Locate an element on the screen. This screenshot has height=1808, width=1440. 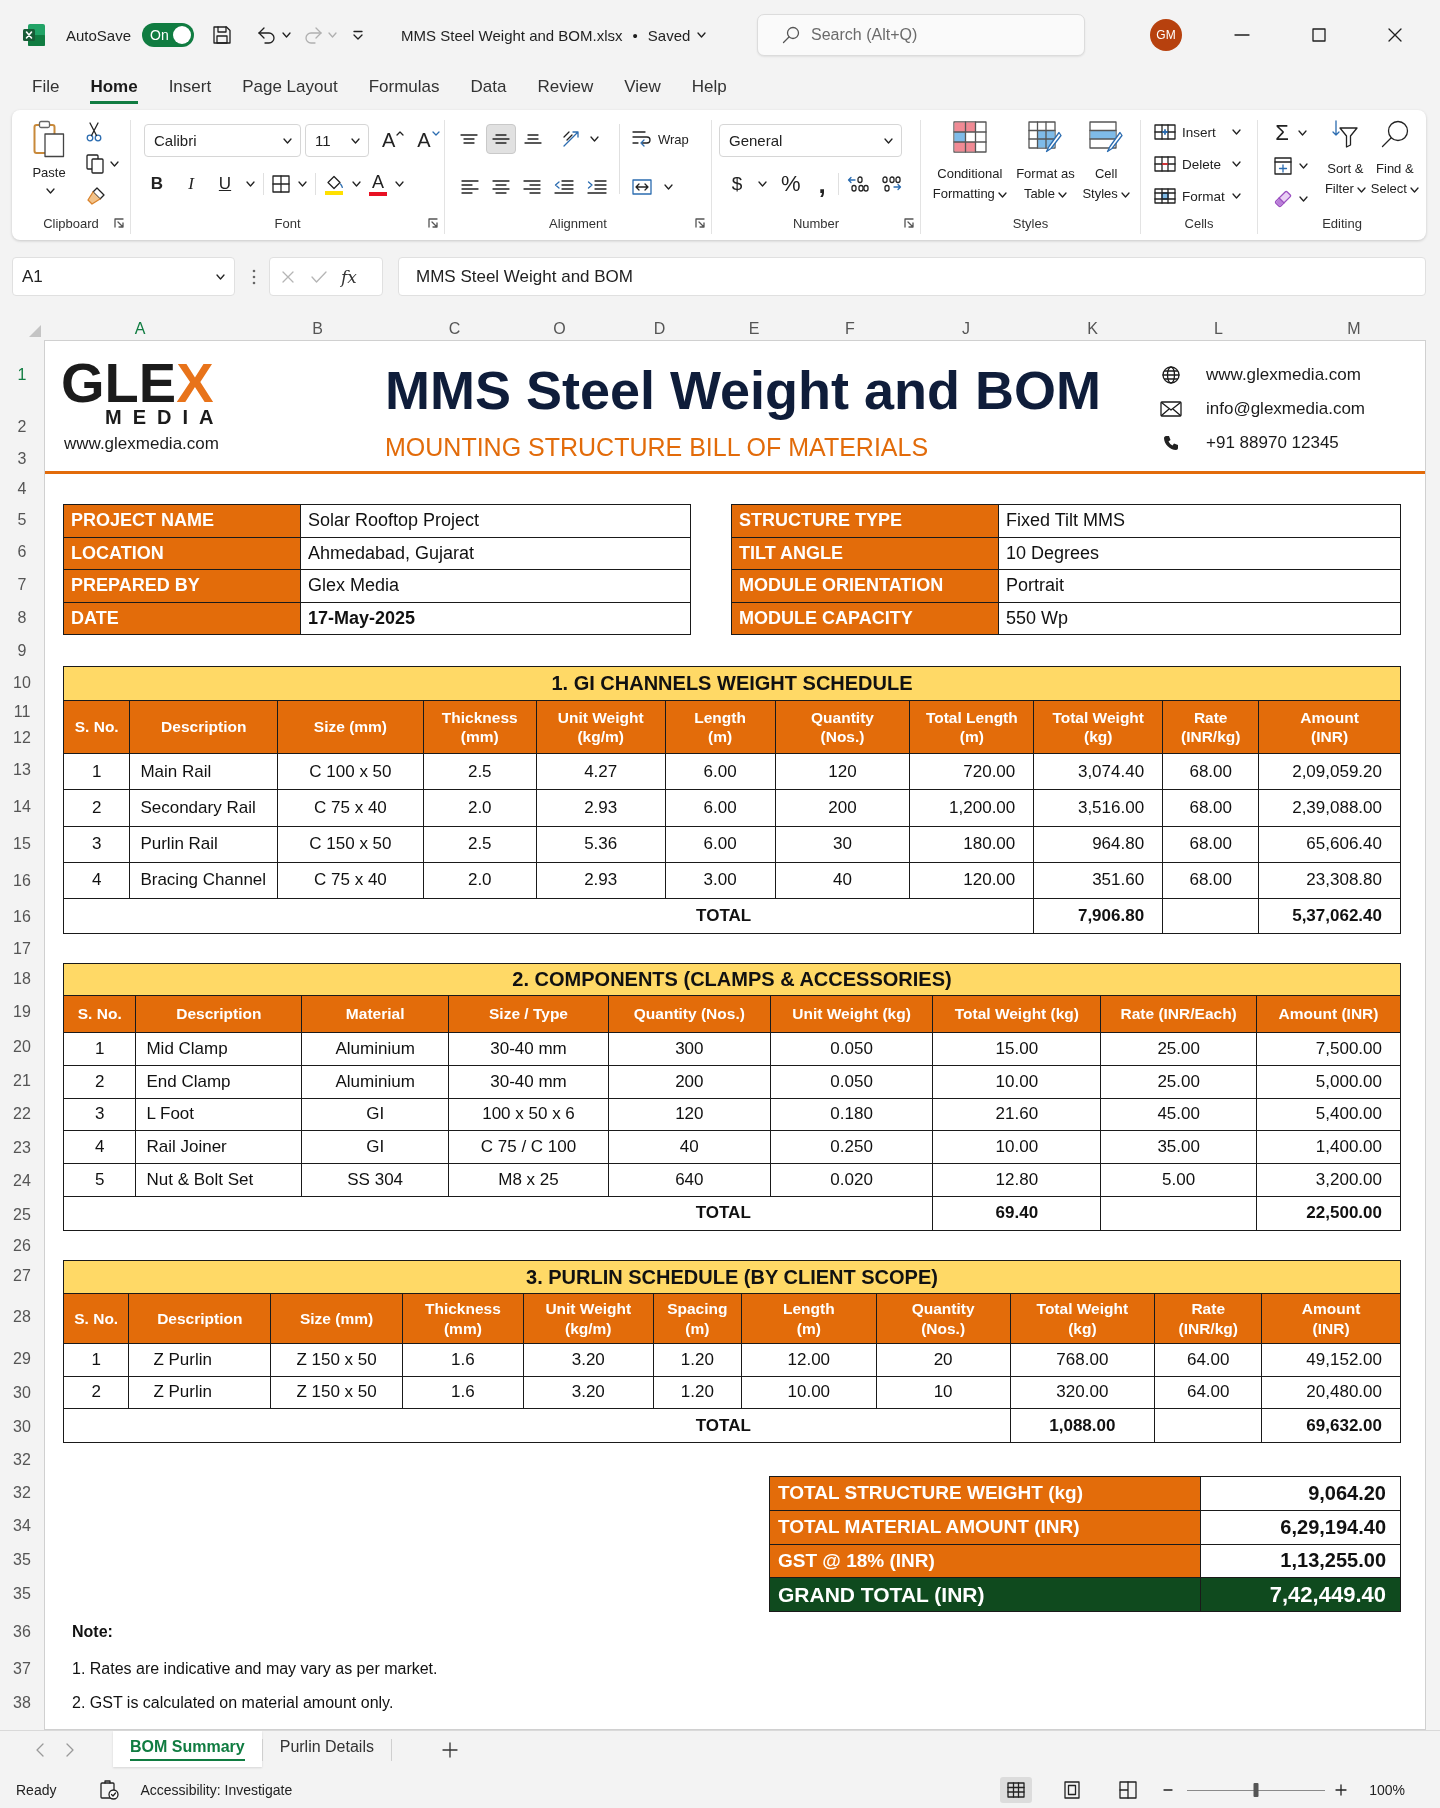
row-number: 5 is located at coordinates (22, 520).